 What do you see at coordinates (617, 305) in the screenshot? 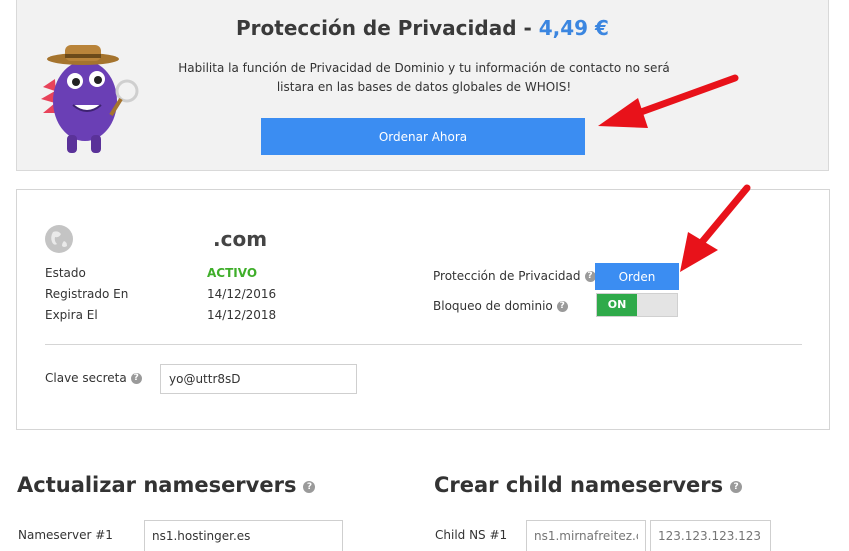
I see `toggle-on-indicator: ON` at bounding box center [617, 305].